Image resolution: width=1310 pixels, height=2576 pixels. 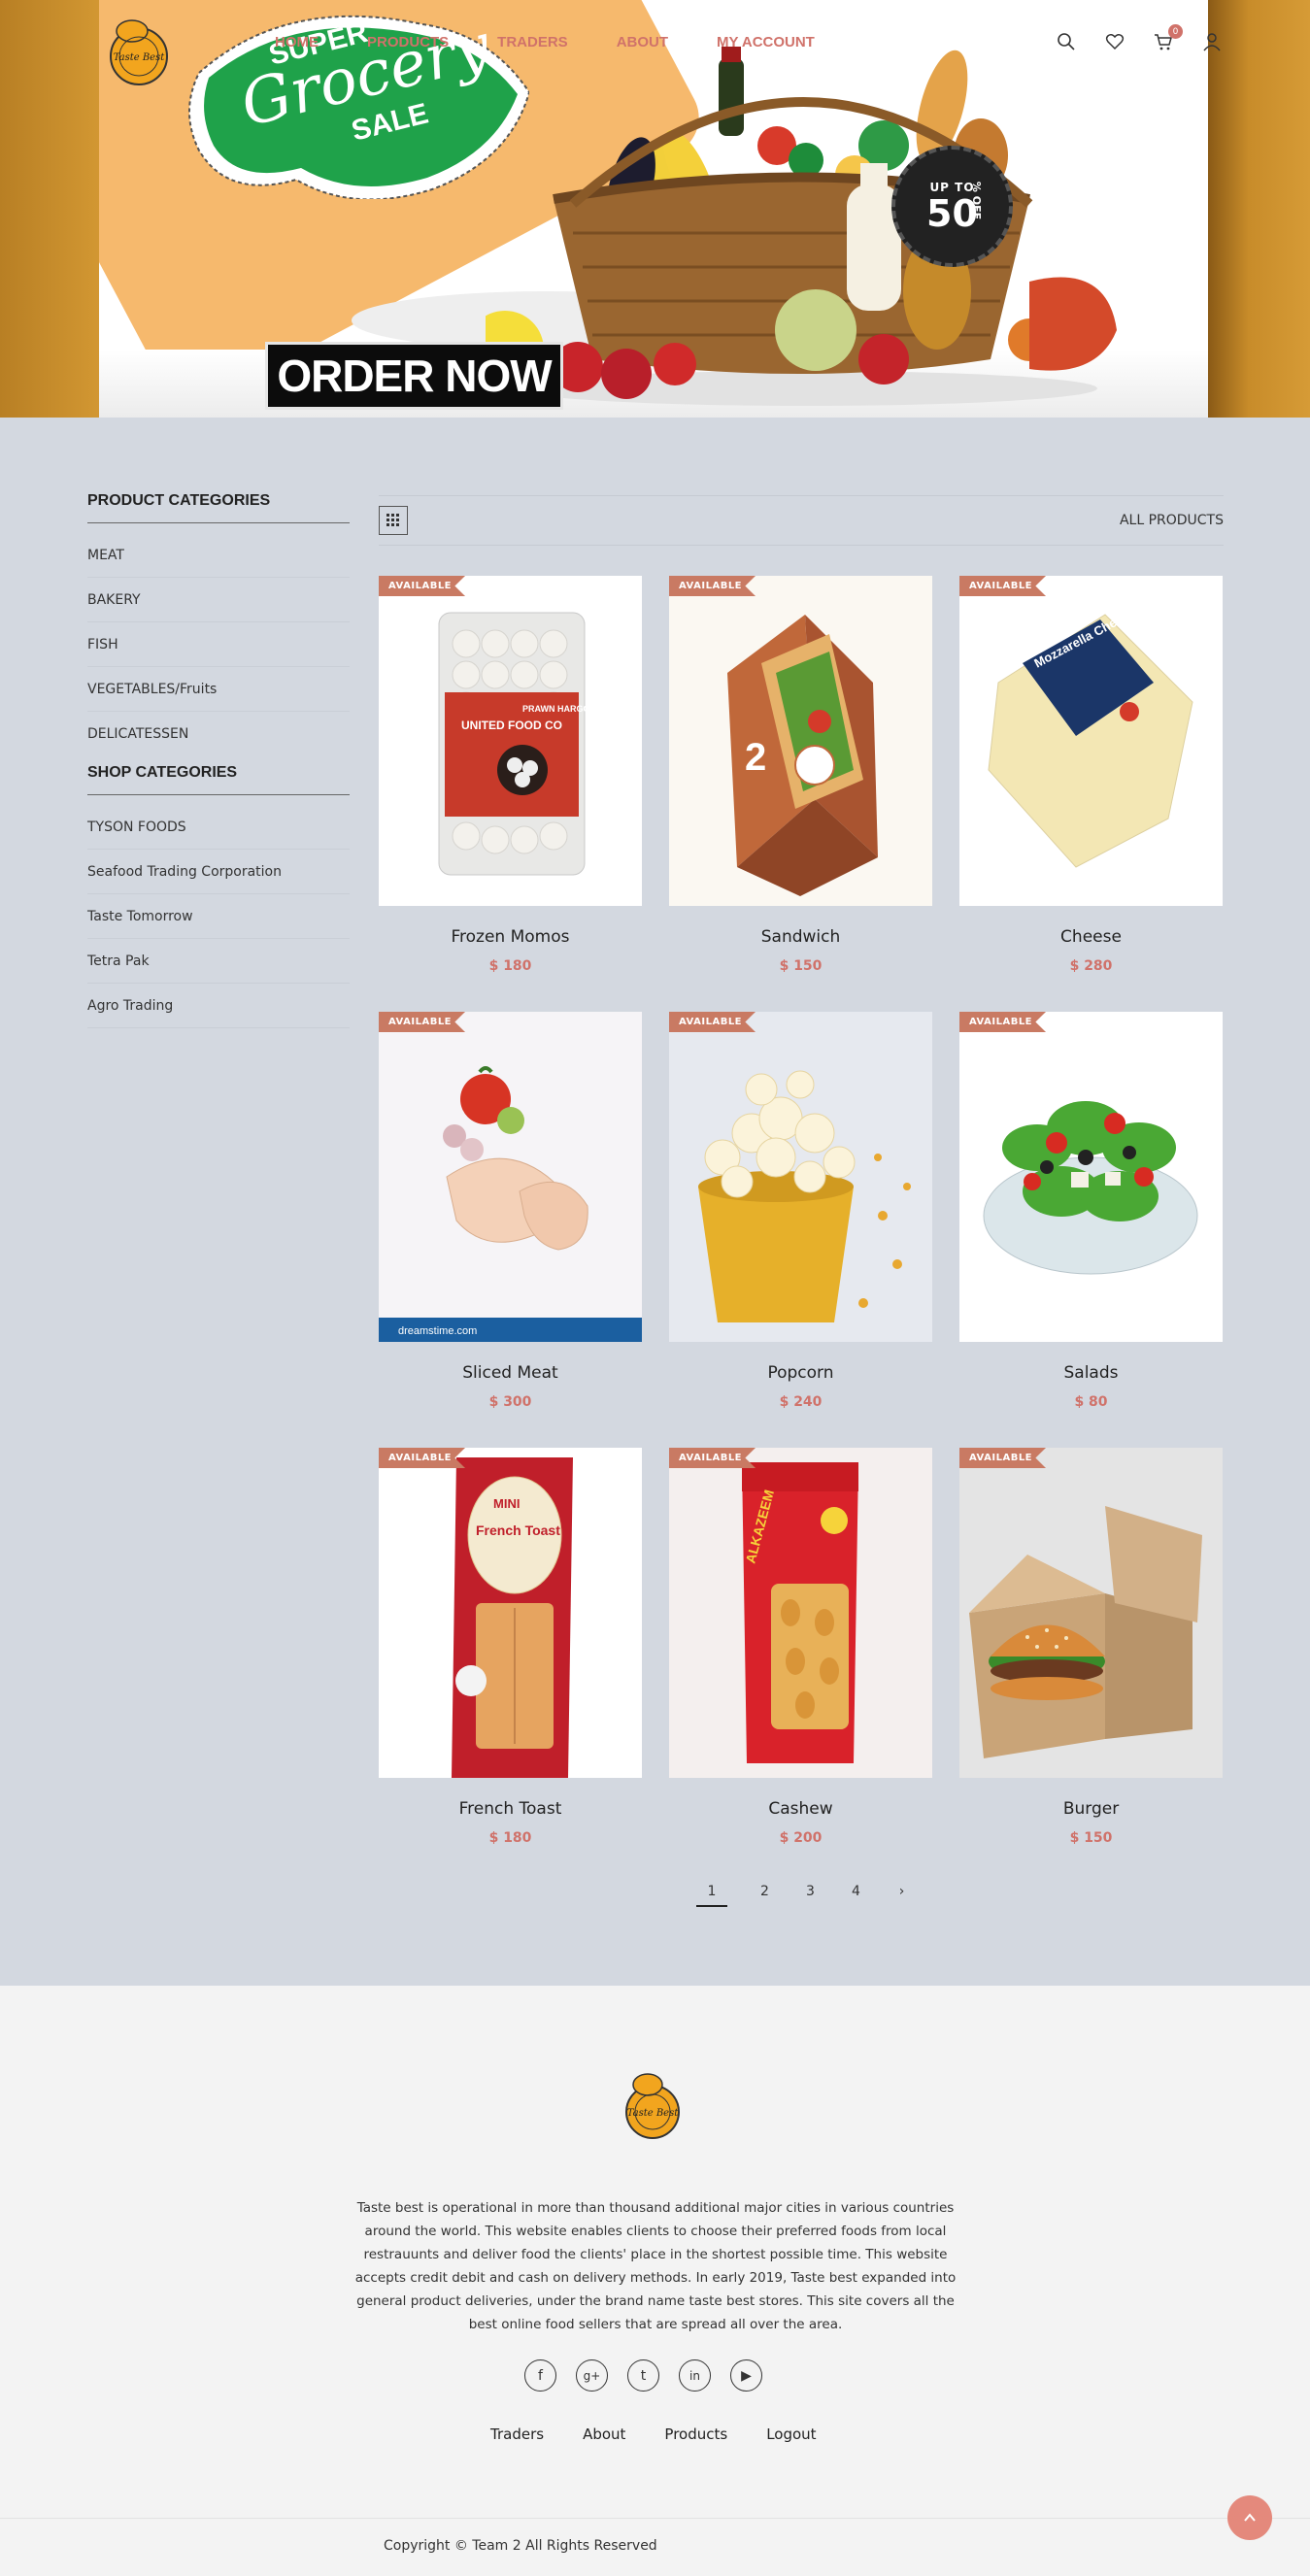 I want to click on footer-link-traders: Traders, so click(x=517, y=2434).